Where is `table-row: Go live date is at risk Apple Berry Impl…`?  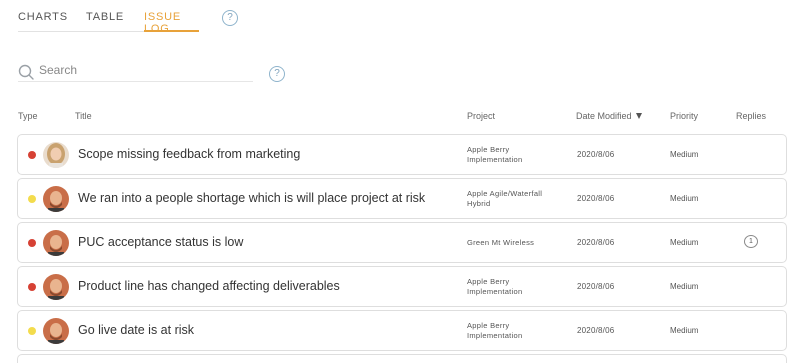
table-row: Go live date is at risk Apple Berry Impl… is located at coordinates (402, 330).